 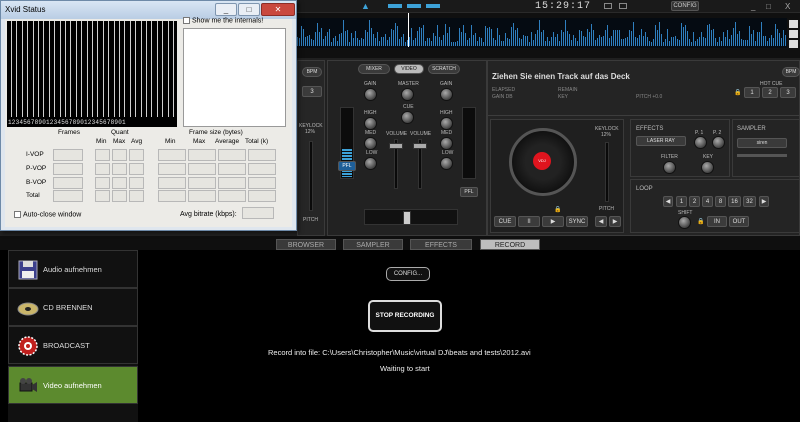 What do you see at coordinates (681, 201) in the screenshot?
I see `loop-1: 1` at bounding box center [681, 201].